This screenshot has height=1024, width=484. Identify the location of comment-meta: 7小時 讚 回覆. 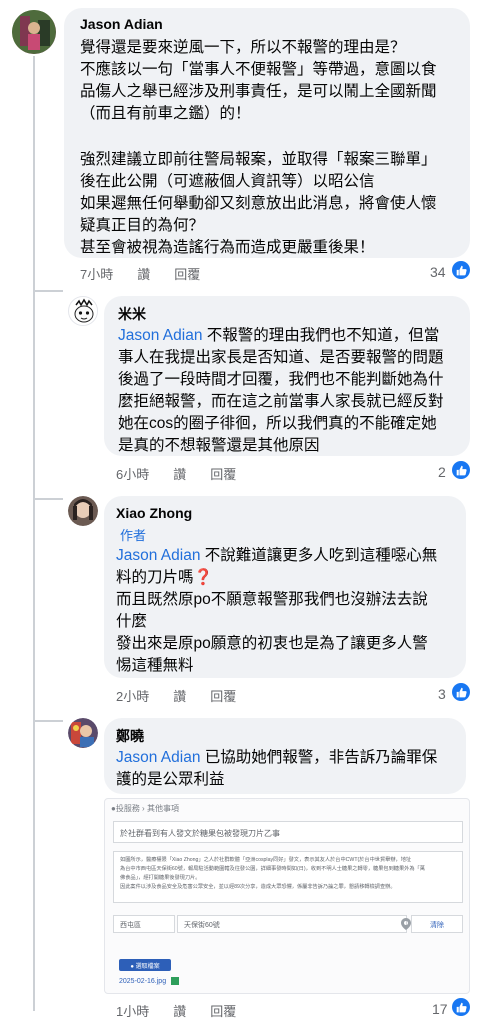
(152, 273).